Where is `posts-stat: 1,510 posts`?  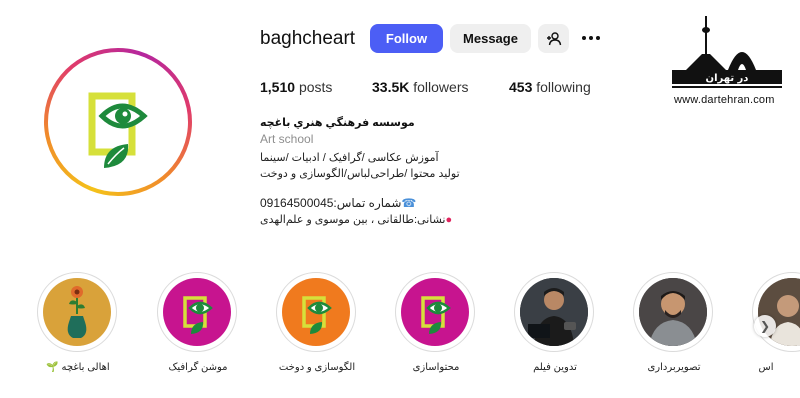 posts-stat: 1,510 posts is located at coordinates (296, 87).